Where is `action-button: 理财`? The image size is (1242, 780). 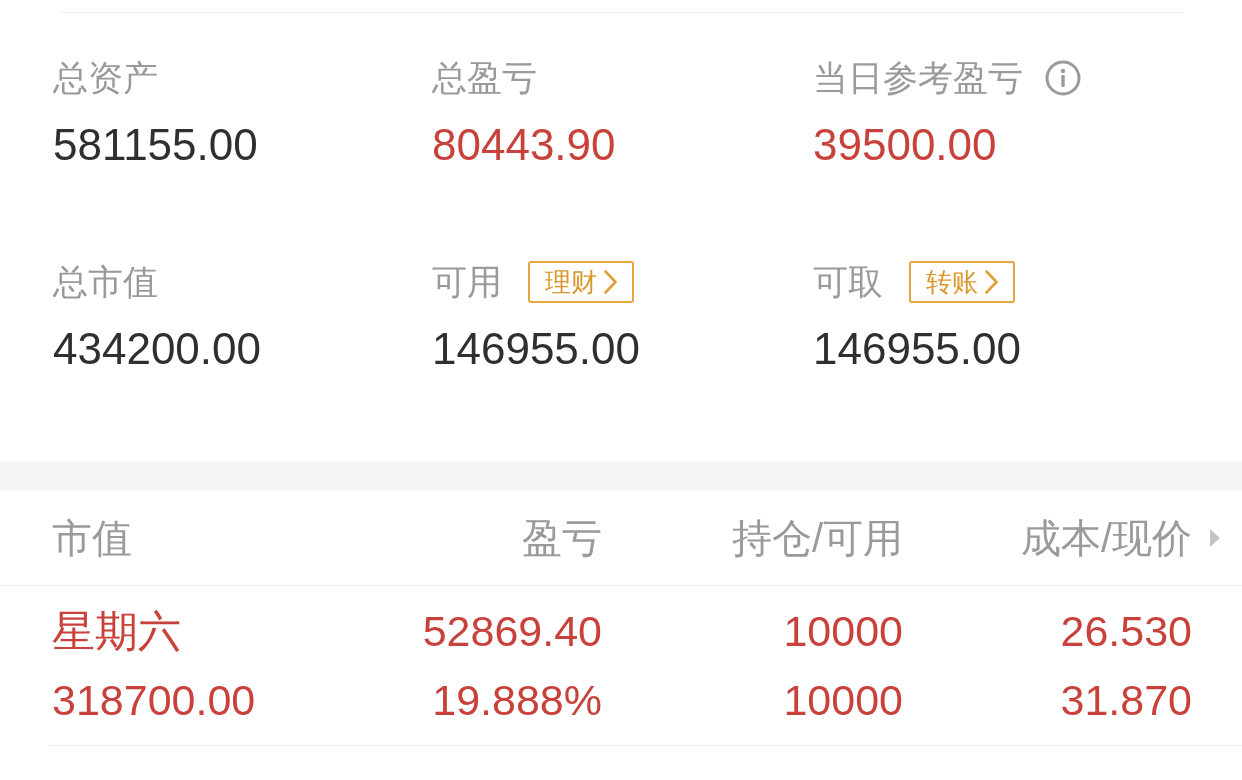 action-button: 理财 is located at coordinates (581, 282).